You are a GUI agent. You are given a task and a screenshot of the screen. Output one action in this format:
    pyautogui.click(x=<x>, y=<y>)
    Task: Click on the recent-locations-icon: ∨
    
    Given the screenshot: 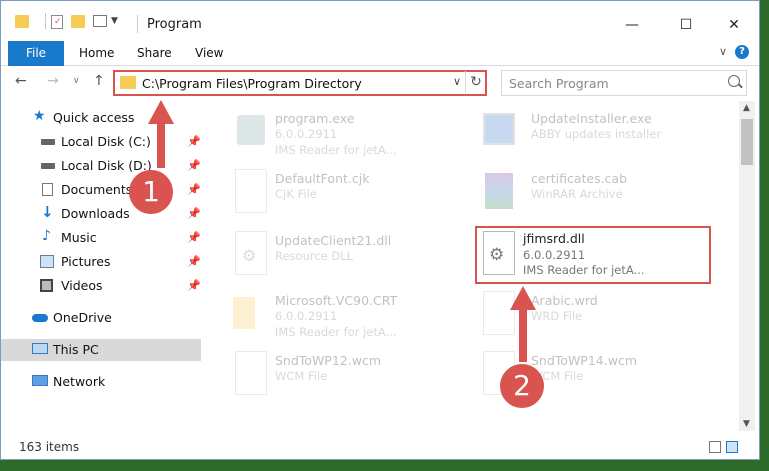 What is the action you would take?
    pyautogui.click(x=76, y=81)
    